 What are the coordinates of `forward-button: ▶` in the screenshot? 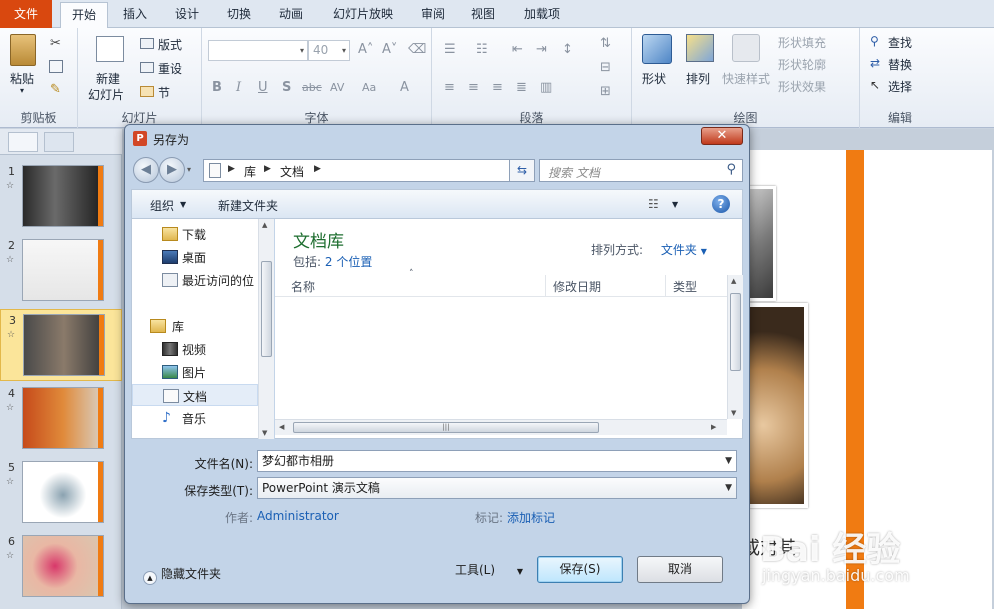 It's located at (172, 170).